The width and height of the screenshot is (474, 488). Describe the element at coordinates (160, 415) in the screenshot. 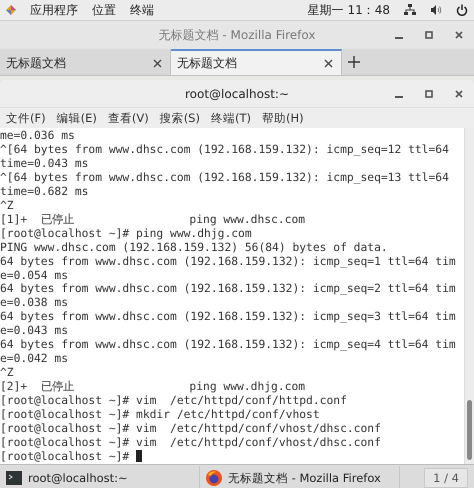

I see `terminal-line: [root@localhost ~]# mkdir /etc/httpd/conf/vhost` at that location.